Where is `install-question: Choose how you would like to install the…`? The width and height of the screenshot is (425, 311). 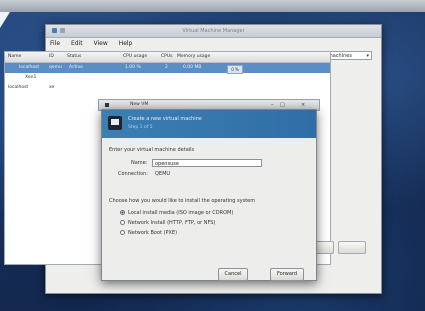
install-question: Choose how you would like to install the… is located at coordinates (182, 201).